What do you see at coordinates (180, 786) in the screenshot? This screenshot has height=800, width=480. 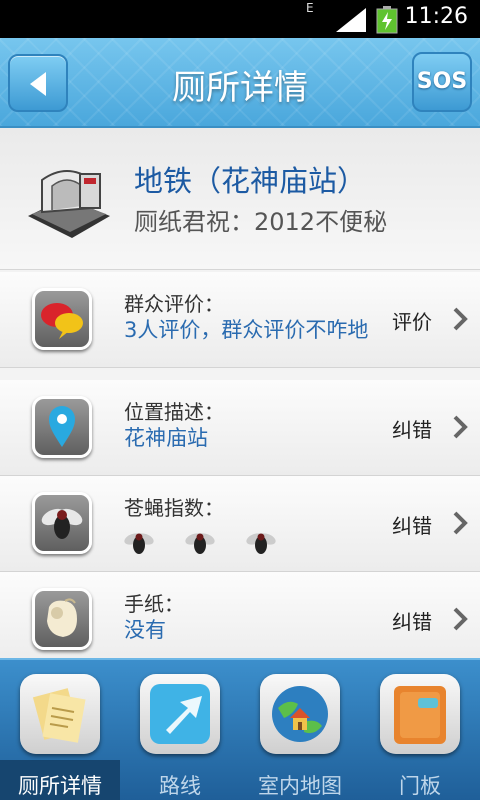 I see `tab-label: 路线` at bounding box center [180, 786].